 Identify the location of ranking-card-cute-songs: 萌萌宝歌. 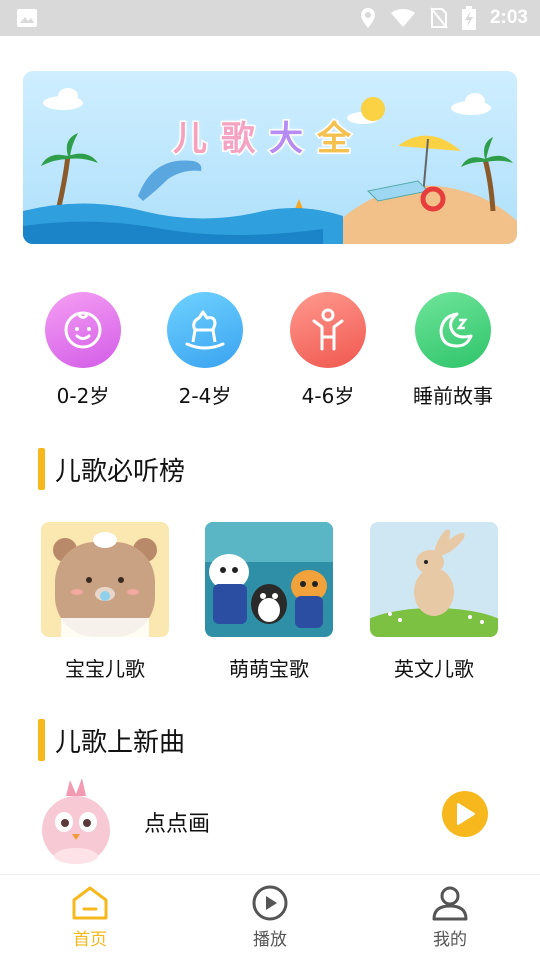
(269, 602).